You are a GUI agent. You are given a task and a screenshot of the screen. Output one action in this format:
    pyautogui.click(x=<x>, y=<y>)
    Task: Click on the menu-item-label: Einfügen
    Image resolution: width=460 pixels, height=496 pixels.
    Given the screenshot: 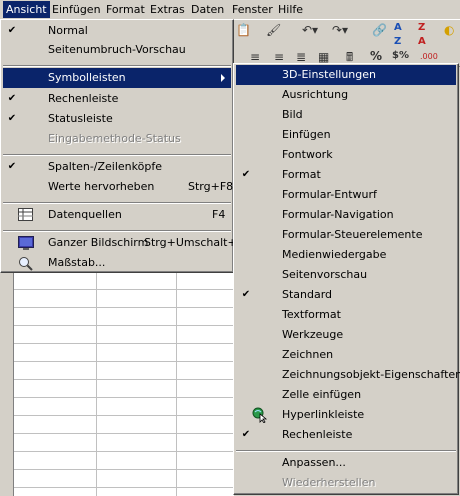 What is the action you would take?
    pyautogui.click(x=306, y=134)
    